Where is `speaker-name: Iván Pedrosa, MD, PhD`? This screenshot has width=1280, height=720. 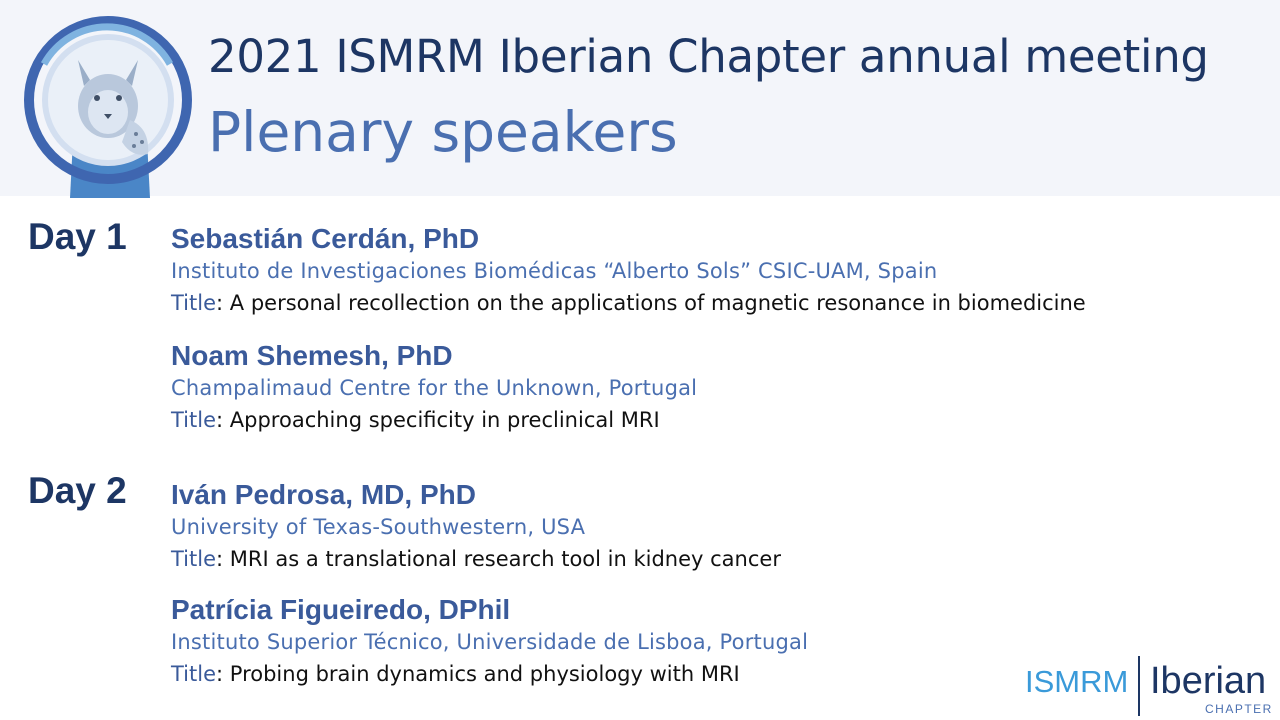 speaker-name: Iván Pedrosa, MD, PhD is located at coordinates (323, 494).